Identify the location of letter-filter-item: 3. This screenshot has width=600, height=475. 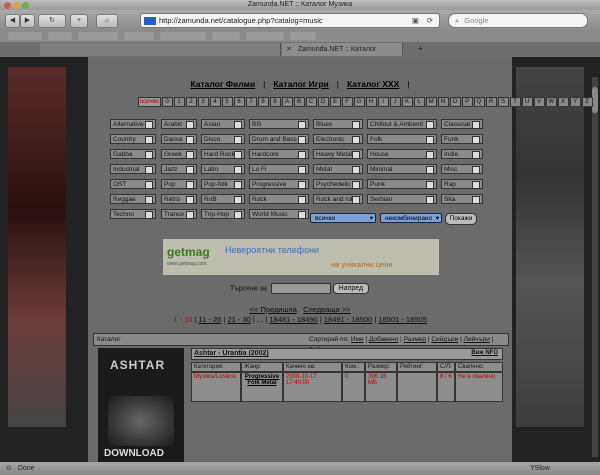
(203, 102).